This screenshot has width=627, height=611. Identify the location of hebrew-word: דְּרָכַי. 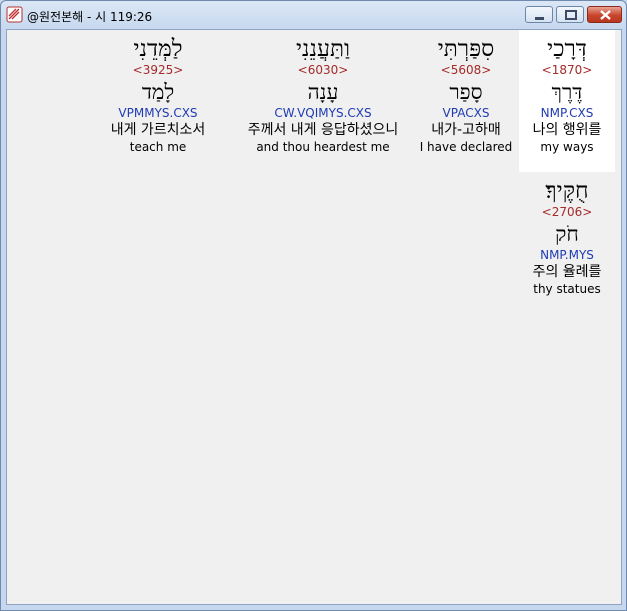
(567, 49).